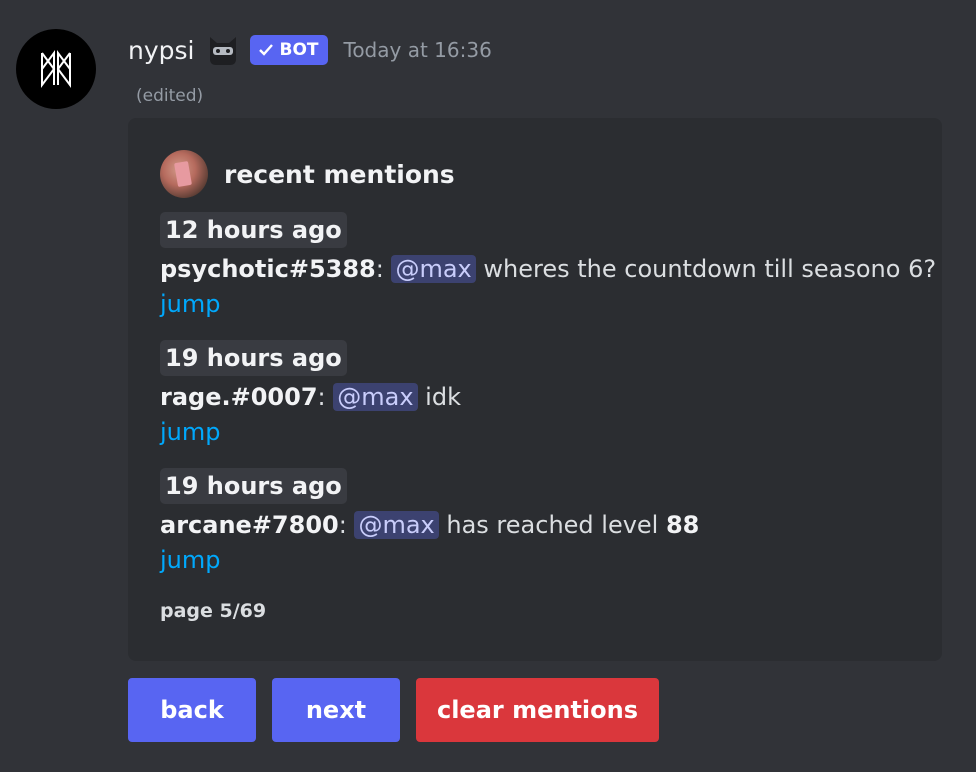  What do you see at coordinates (336, 710) in the screenshot?
I see `next-button: next` at bounding box center [336, 710].